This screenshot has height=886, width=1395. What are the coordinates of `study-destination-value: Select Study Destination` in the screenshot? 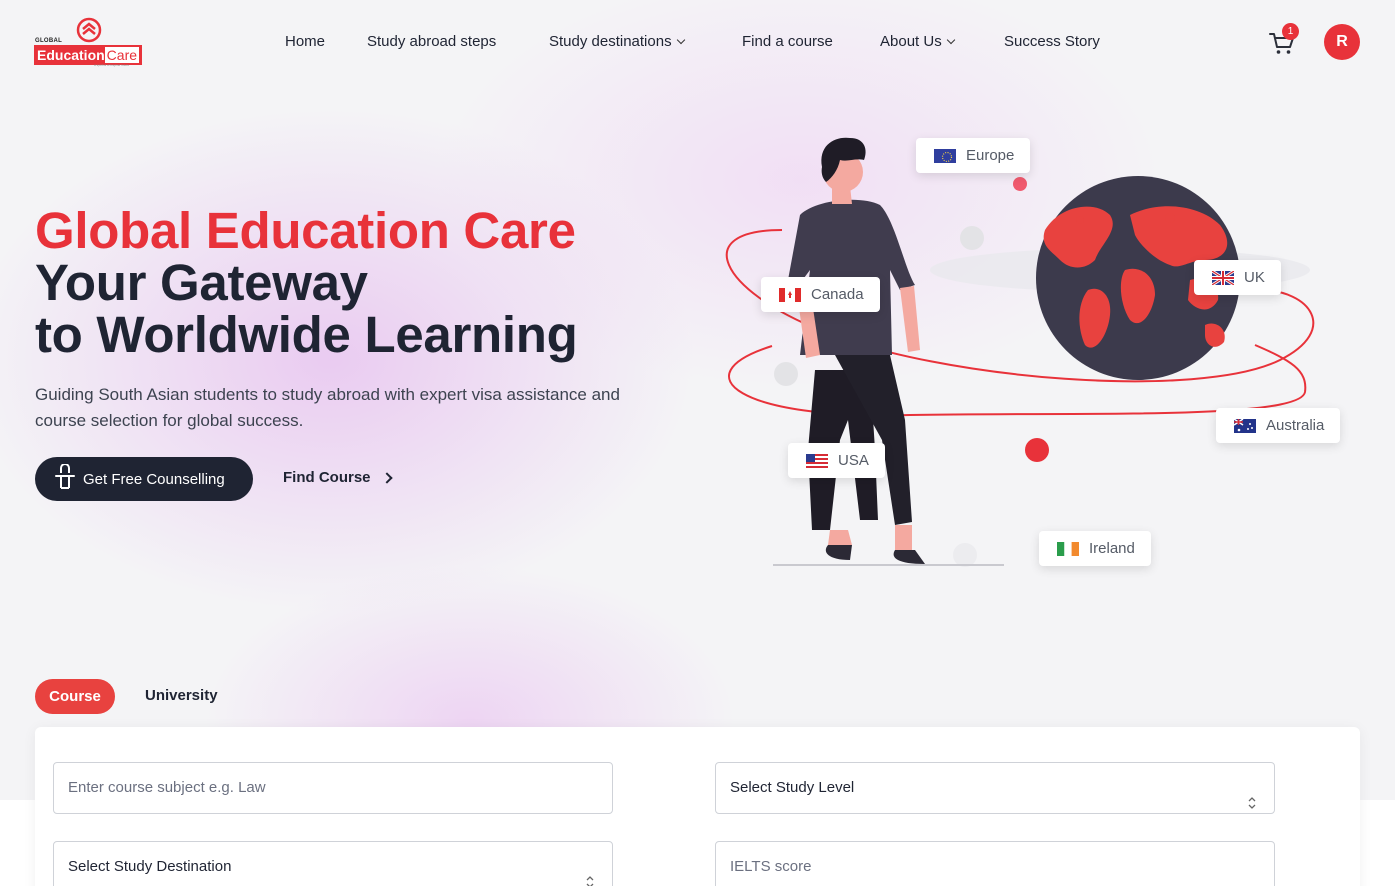 It's located at (150, 866).